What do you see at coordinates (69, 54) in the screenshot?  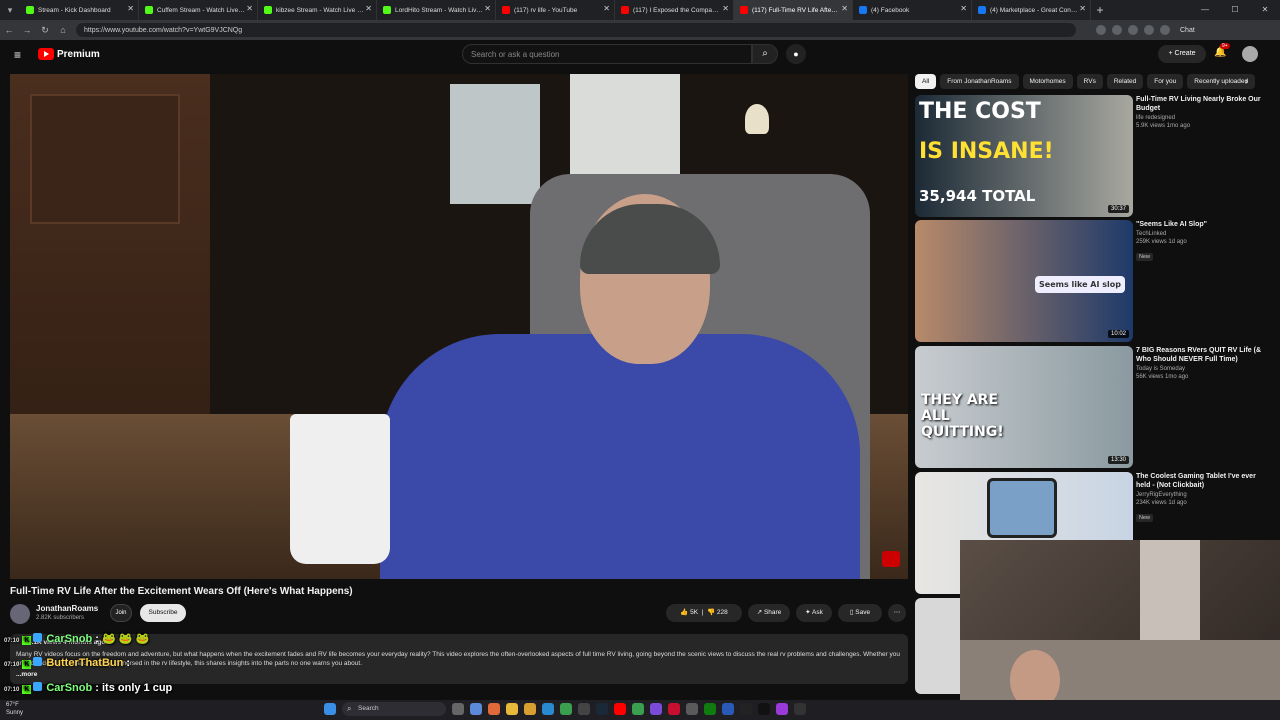 I see `youtube-logo: Premium` at bounding box center [69, 54].